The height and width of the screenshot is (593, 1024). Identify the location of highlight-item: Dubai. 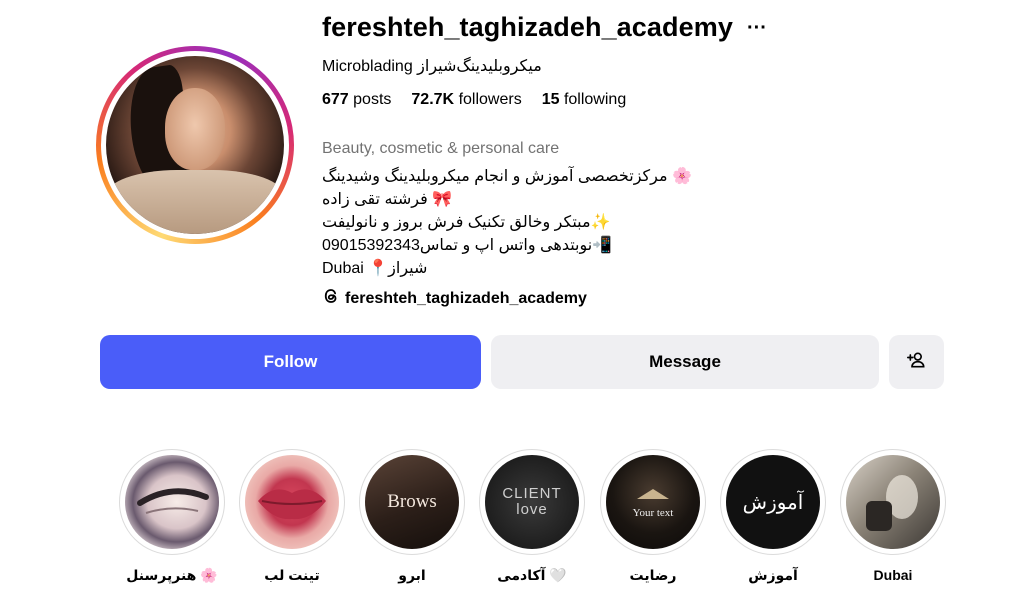
(893, 516).